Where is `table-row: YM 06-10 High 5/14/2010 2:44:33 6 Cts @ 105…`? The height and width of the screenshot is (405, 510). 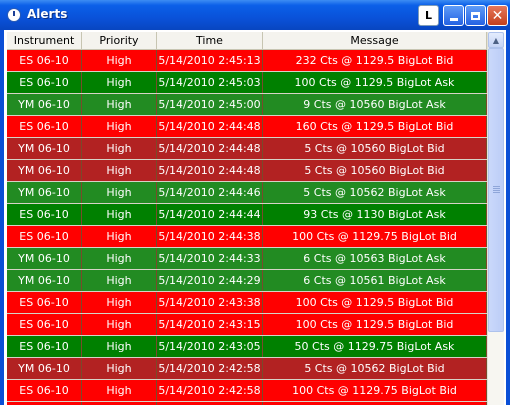 table-row: YM 06-10 High 5/14/2010 2:44:33 6 Cts @ 105… is located at coordinates (247, 259).